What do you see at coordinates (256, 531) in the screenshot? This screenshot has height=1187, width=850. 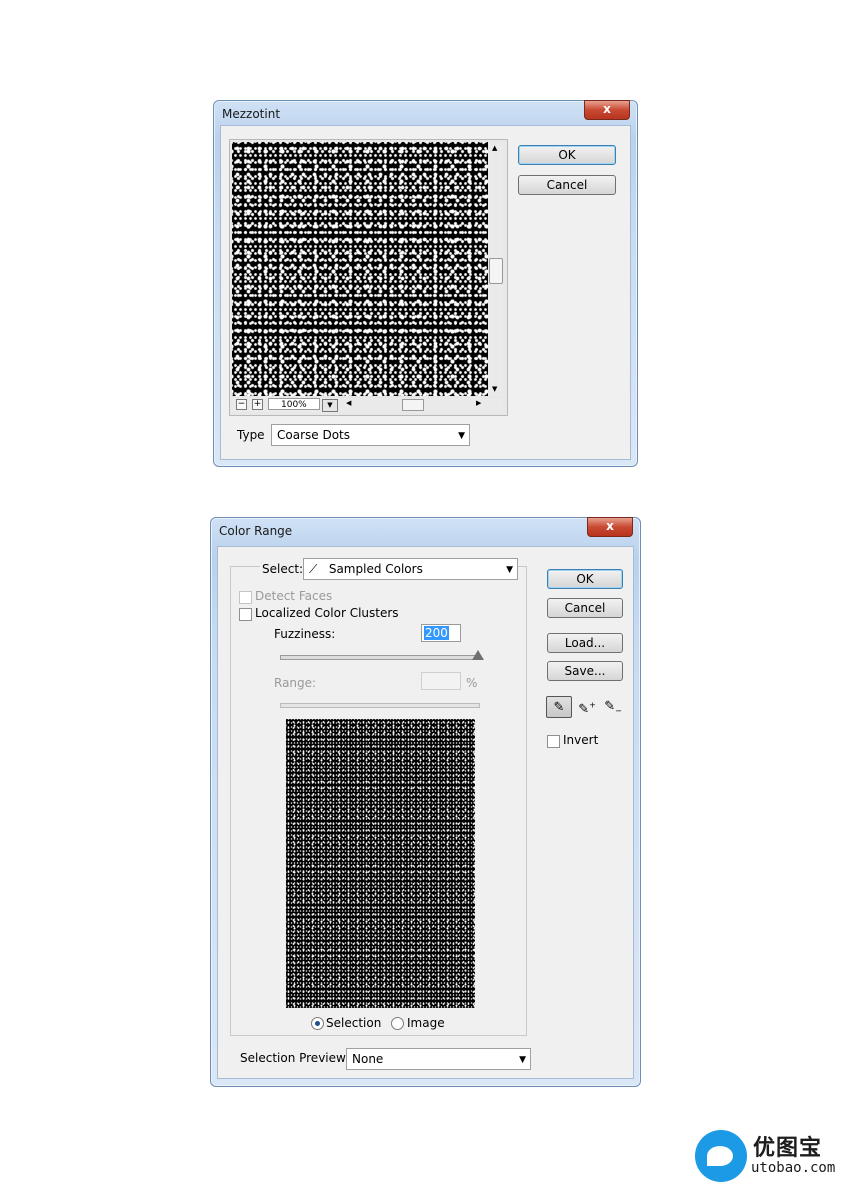 I see `color-range-title: Color Range` at bounding box center [256, 531].